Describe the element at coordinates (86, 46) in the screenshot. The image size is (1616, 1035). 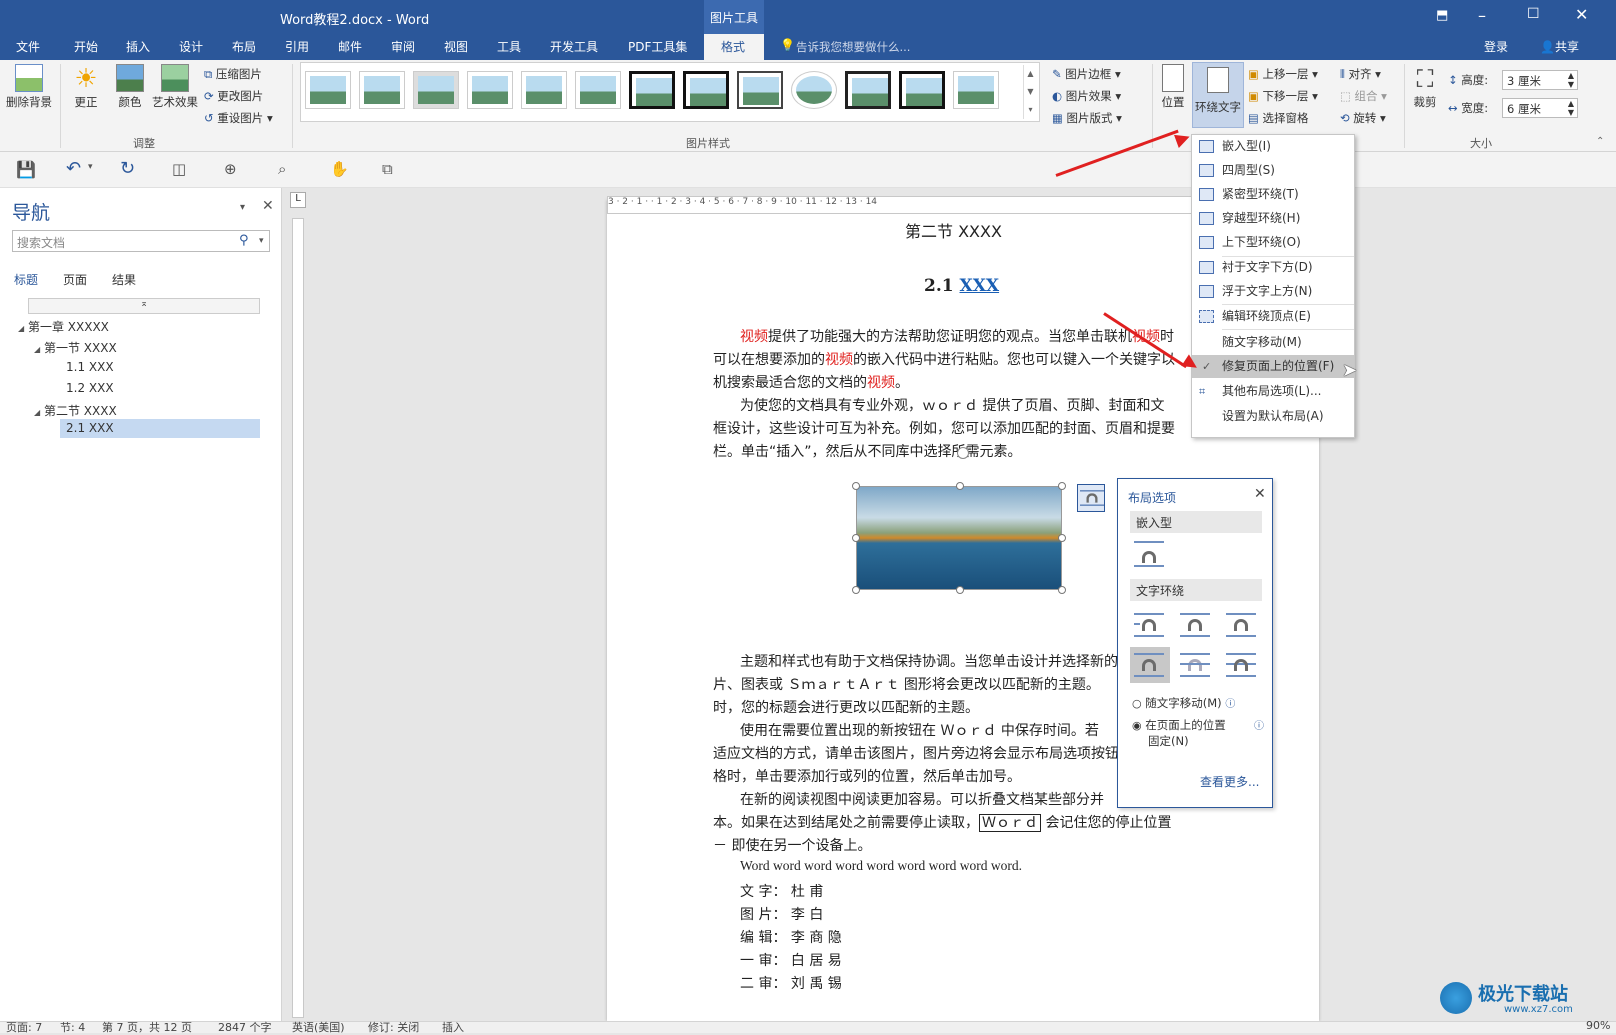
I see `tab-home: 开始` at that location.